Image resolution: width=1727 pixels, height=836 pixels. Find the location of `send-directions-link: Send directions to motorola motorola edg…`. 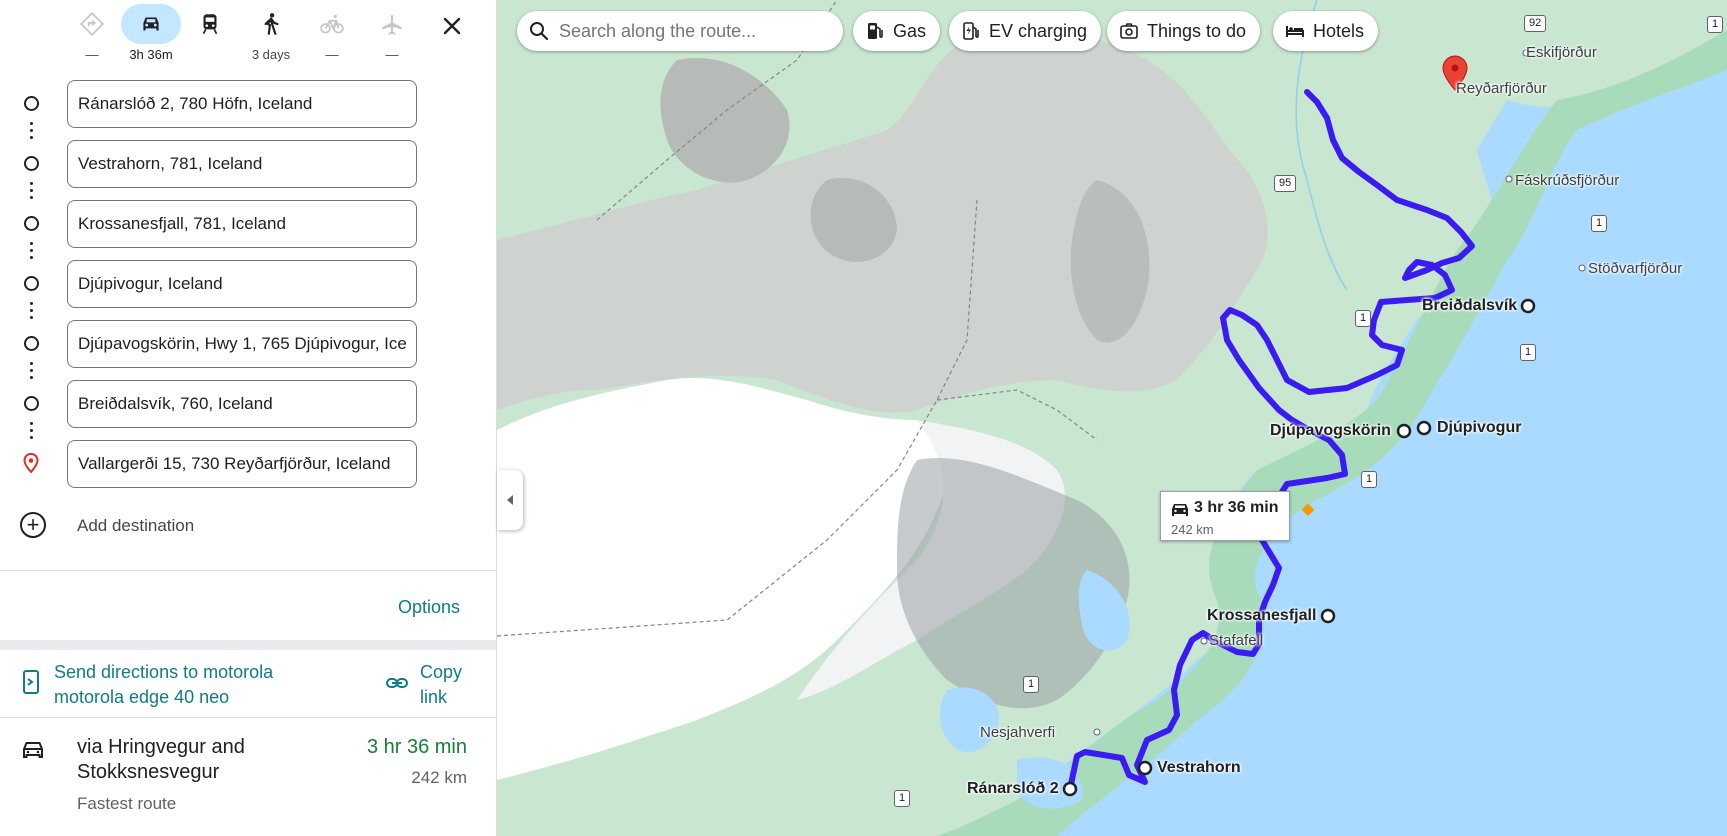

send-directions-link: Send directions to motorola motorola edg… is located at coordinates (184, 685).